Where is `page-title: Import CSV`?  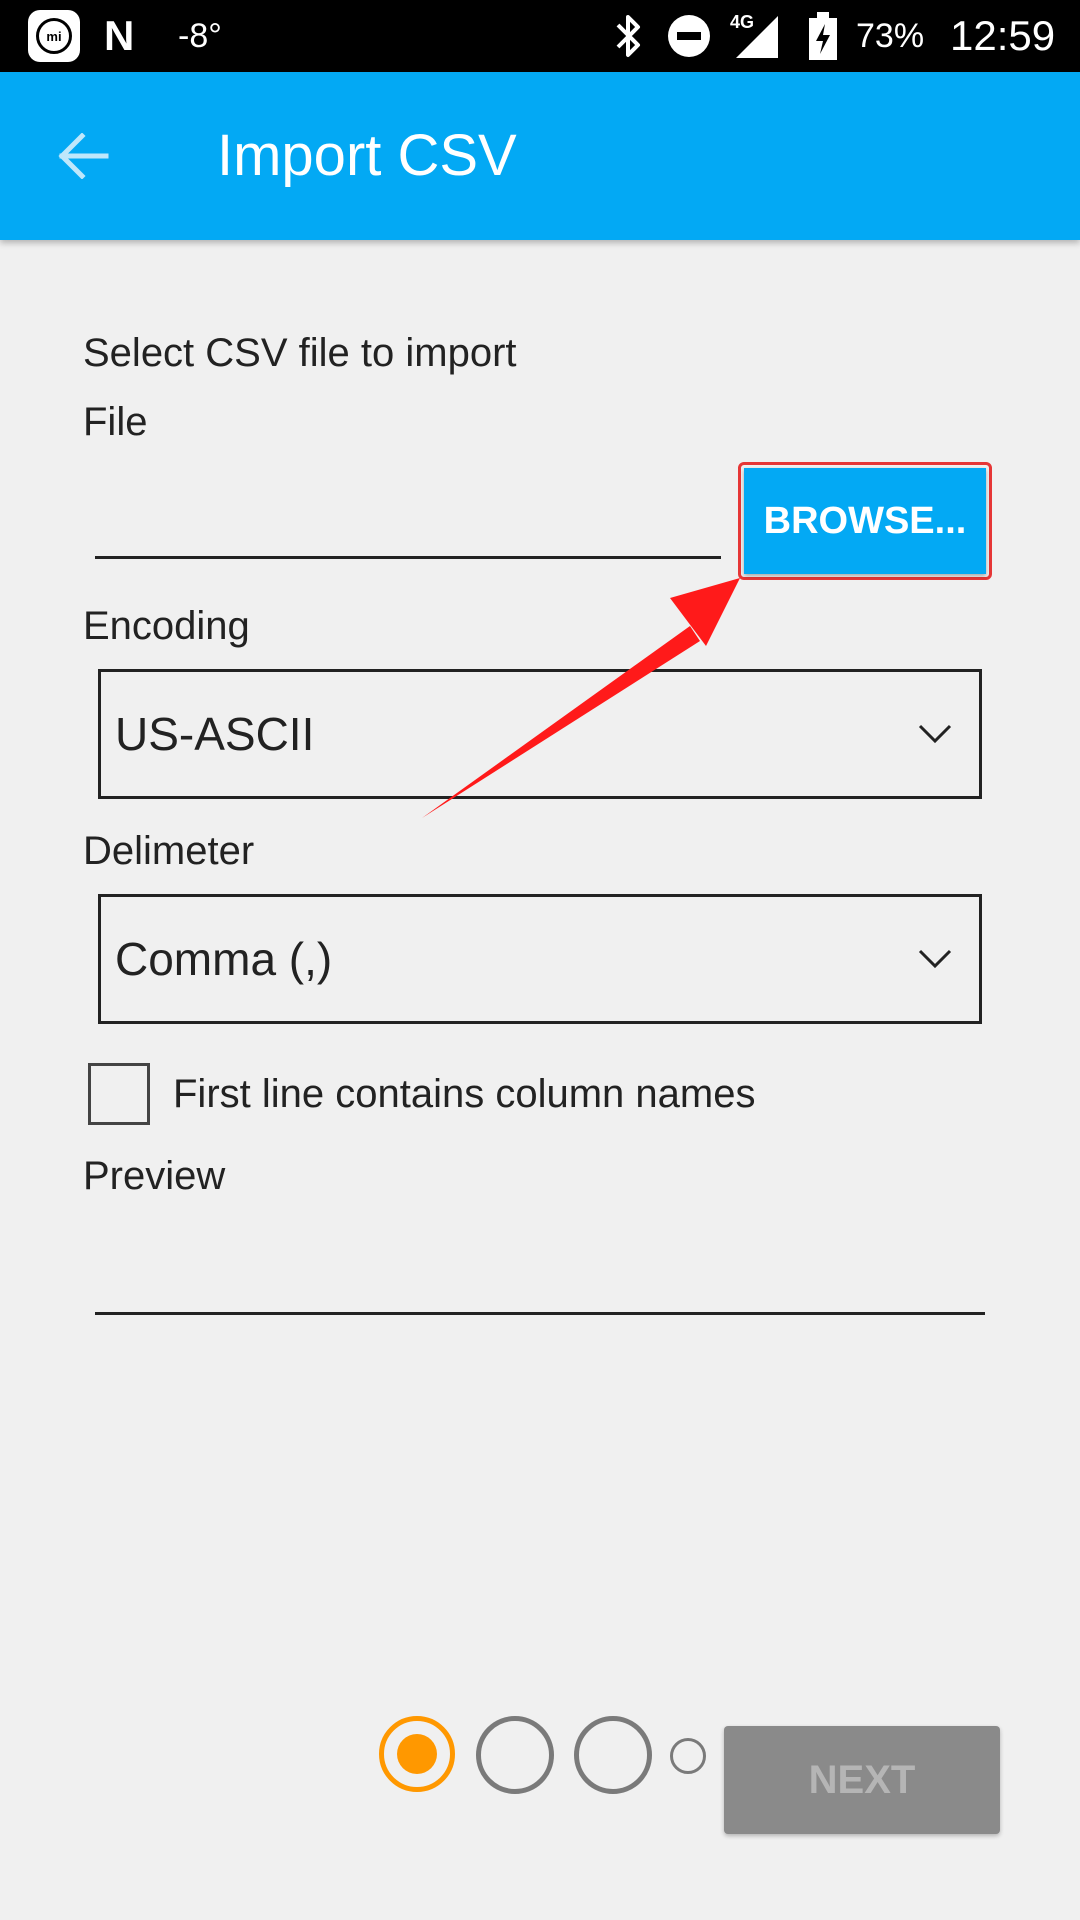 page-title: Import CSV is located at coordinates (367, 155).